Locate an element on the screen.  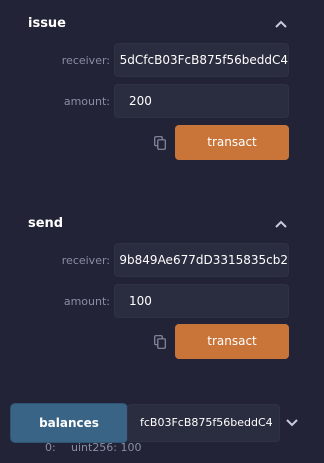
issue-amount-label: amount: is located at coordinates (86, 101).